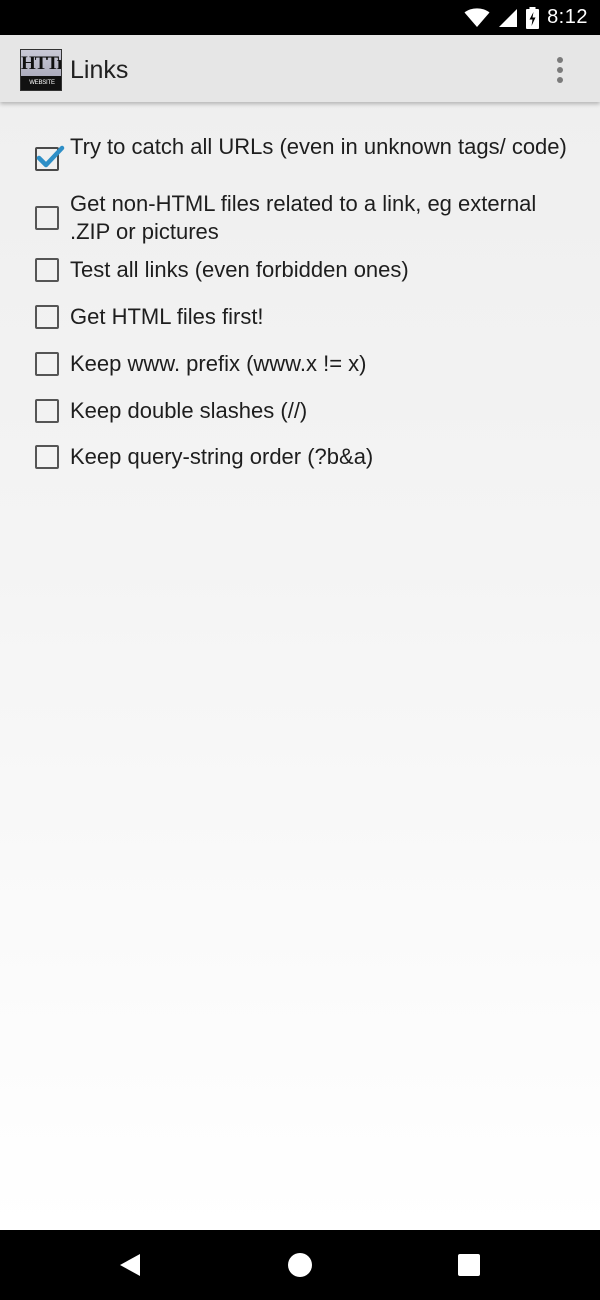 Image resolution: width=600 pixels, height=1300 pixels. What do you see at coordinates (189, 410) in the screenshot?
I see `option-label: Keep double slashes (//)` at bounding box center [189, 410].